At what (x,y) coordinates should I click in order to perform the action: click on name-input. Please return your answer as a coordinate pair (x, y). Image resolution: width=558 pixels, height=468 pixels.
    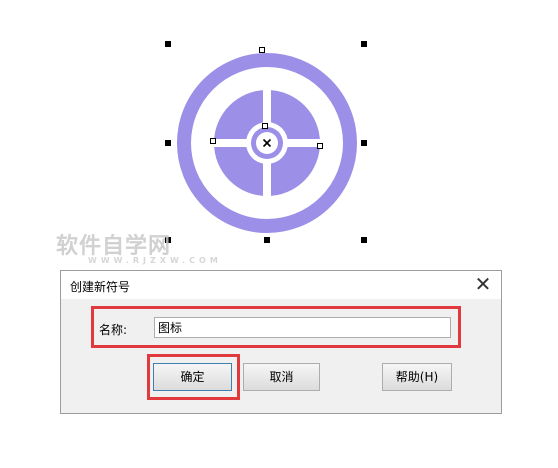
    Looking at the image, I should click on (302, 327).